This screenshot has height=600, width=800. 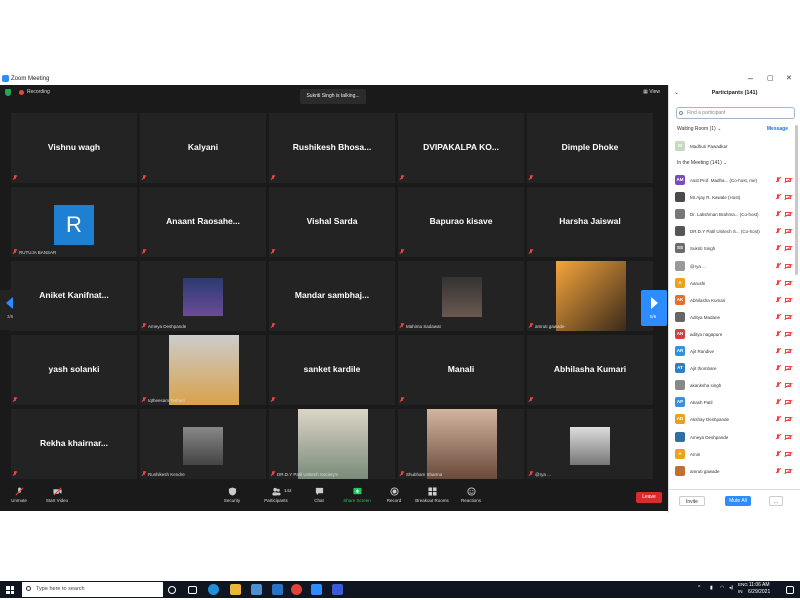 I want to click on video-tile: Bapurao kisave, so click(x=461, y=222).